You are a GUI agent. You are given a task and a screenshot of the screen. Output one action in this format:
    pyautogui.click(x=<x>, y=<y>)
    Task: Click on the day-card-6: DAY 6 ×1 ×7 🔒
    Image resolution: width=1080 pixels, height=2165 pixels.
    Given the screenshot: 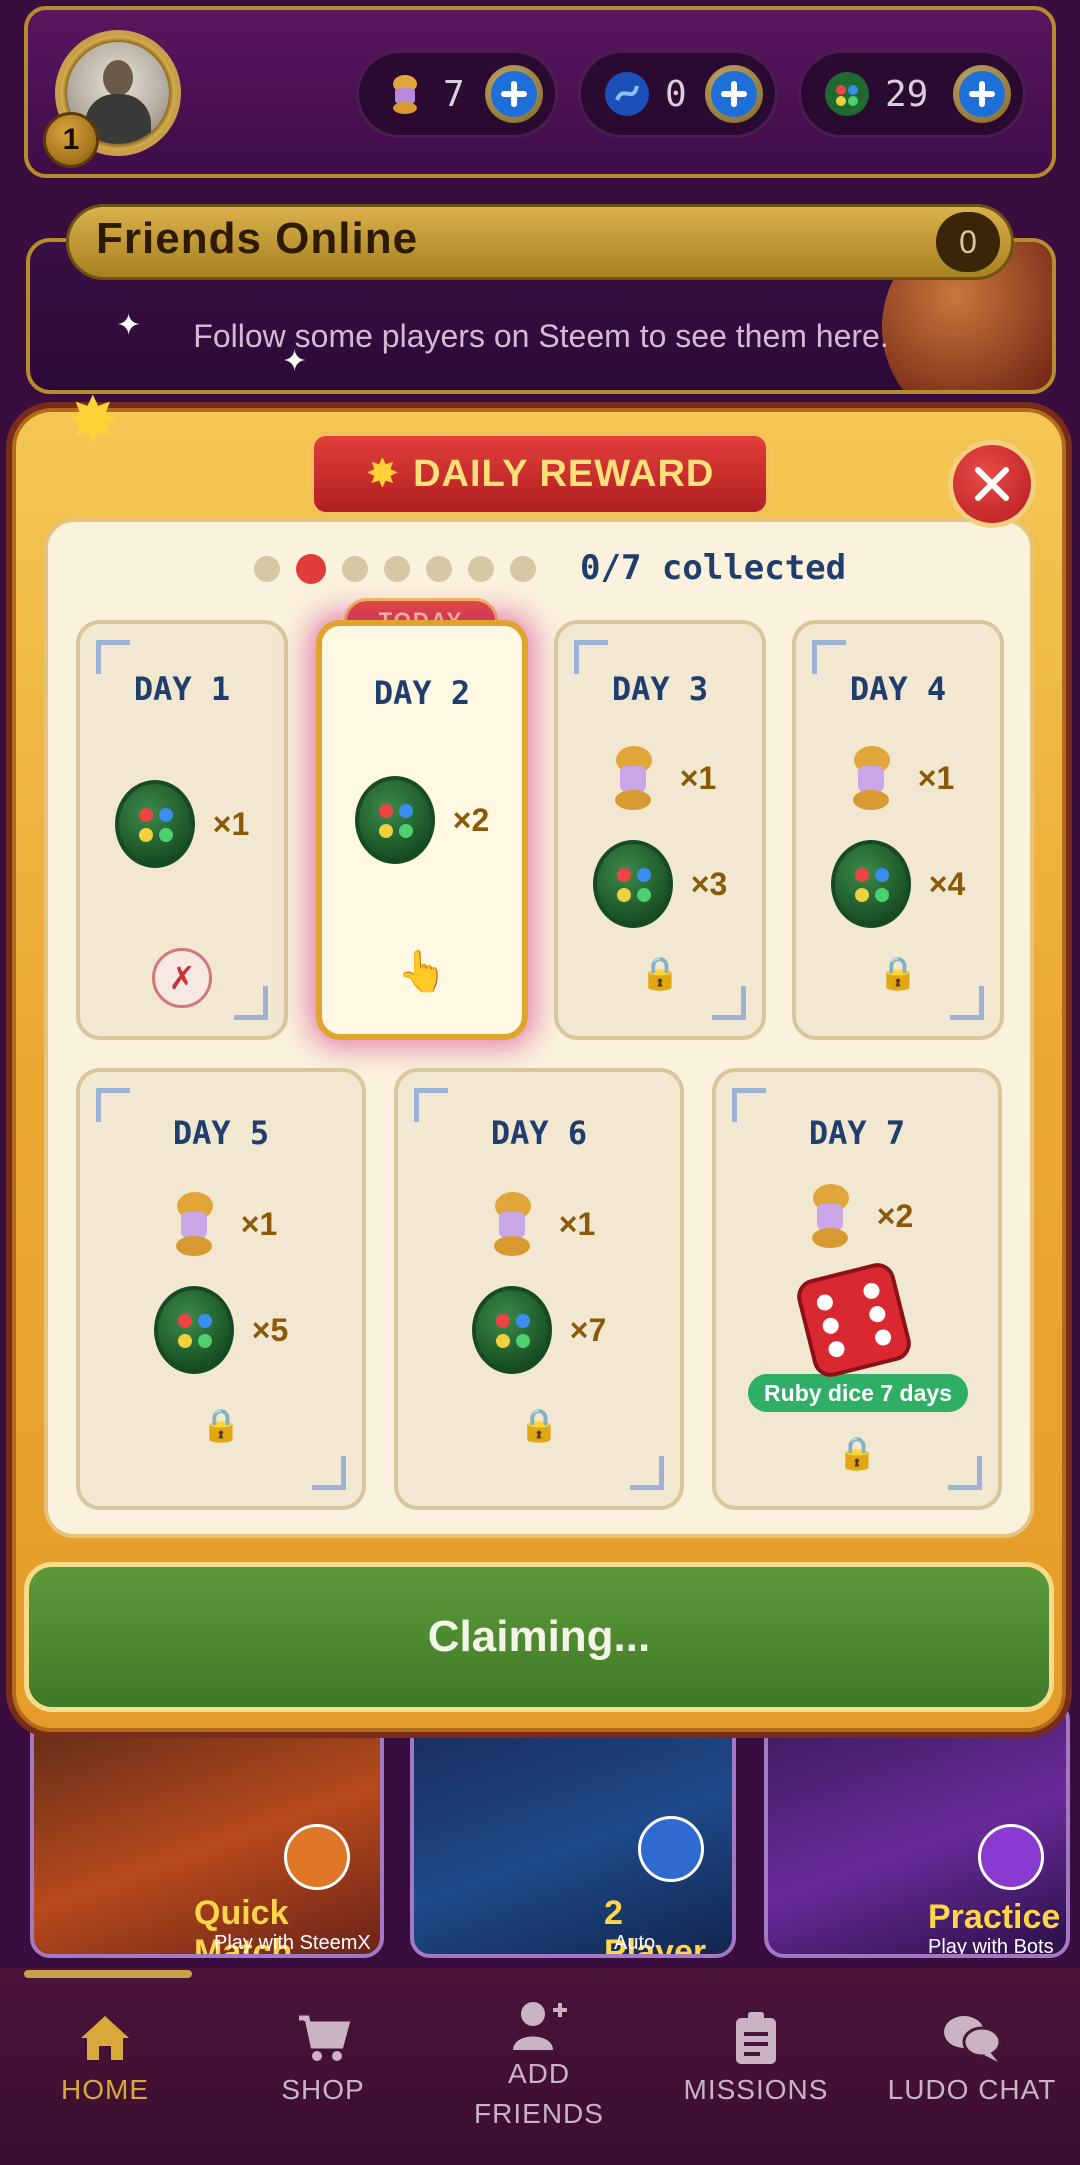 What is the action you would take?
    pyautogui.click(x=539, y=1289)
    